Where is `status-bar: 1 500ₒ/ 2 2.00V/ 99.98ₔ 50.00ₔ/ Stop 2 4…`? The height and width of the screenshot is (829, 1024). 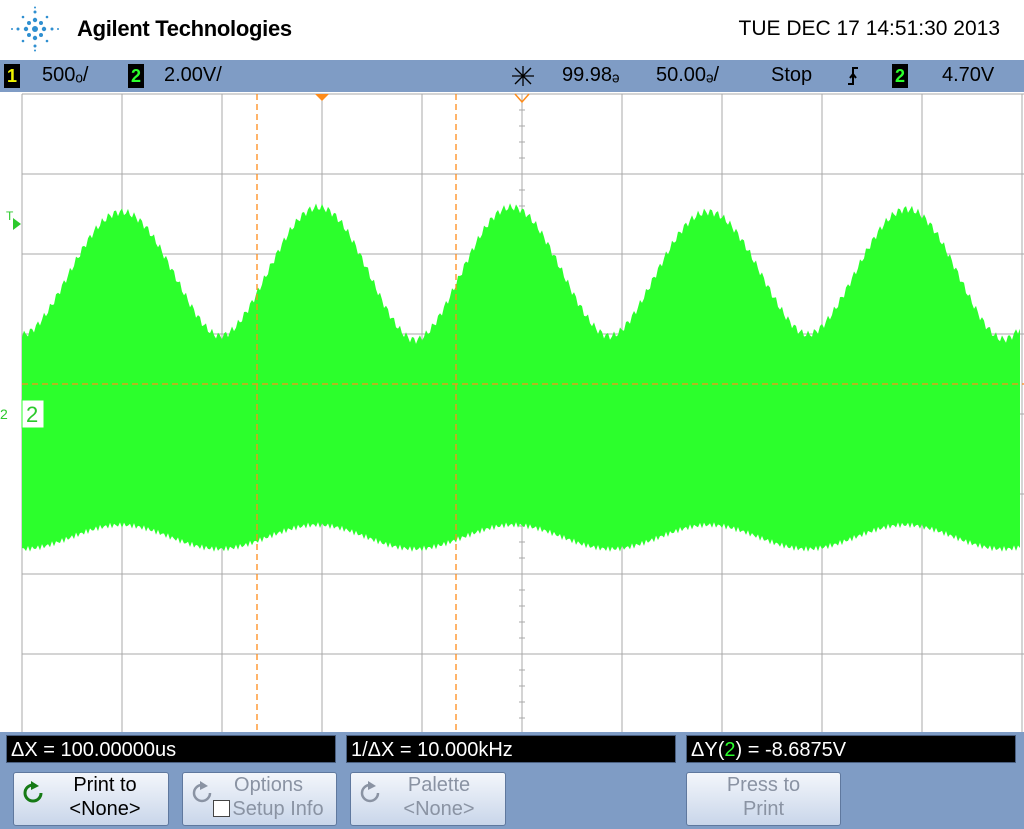 status-bar: 1 500ₒ/ 2 2.00V/ 99.98ₔ 50.00ₔ/ Stop 2 4… is located at coordinates (512, 76).